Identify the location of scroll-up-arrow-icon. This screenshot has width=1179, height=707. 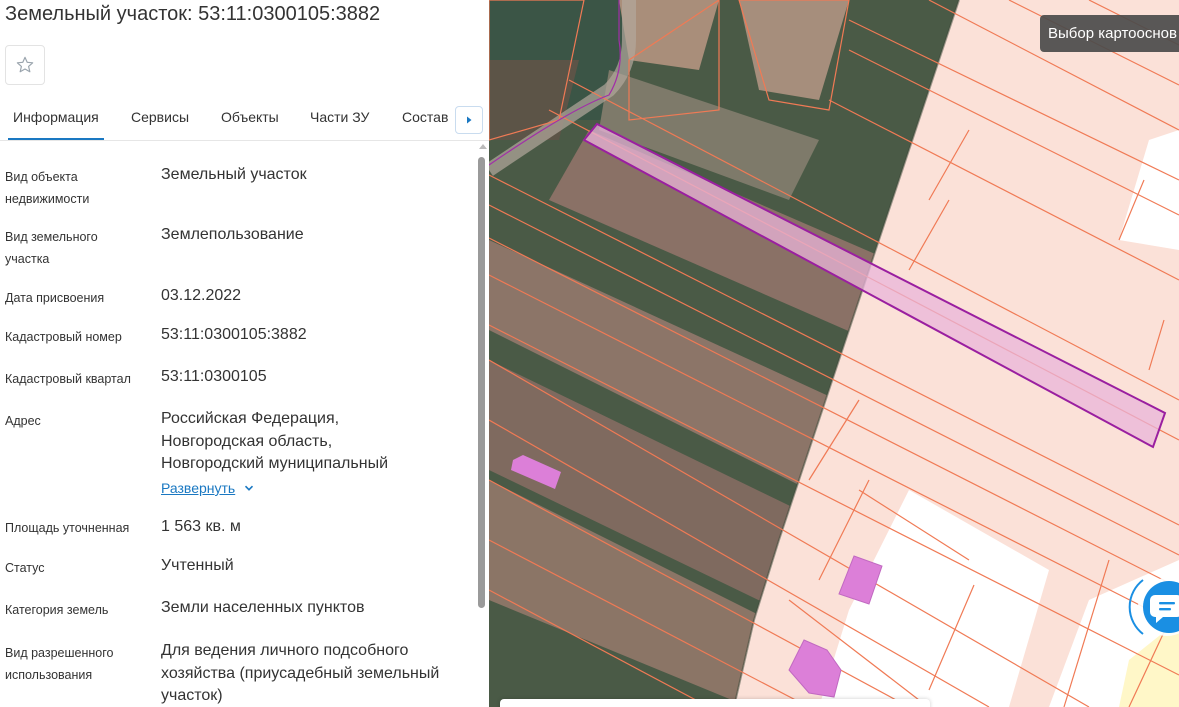
(483, 146).